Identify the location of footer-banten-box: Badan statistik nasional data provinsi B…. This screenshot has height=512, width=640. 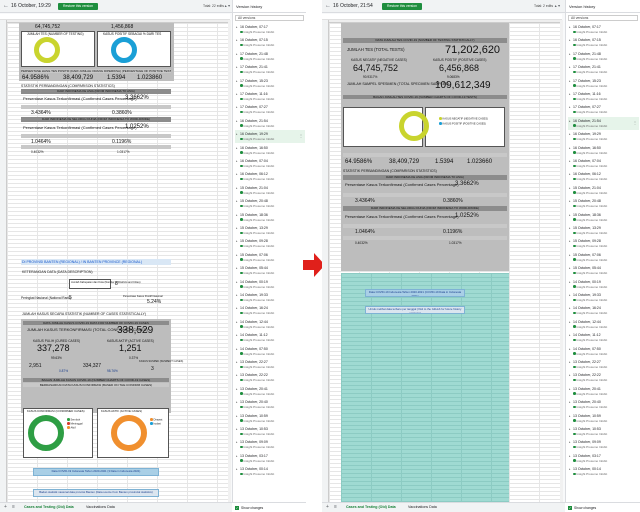
(96, 493).